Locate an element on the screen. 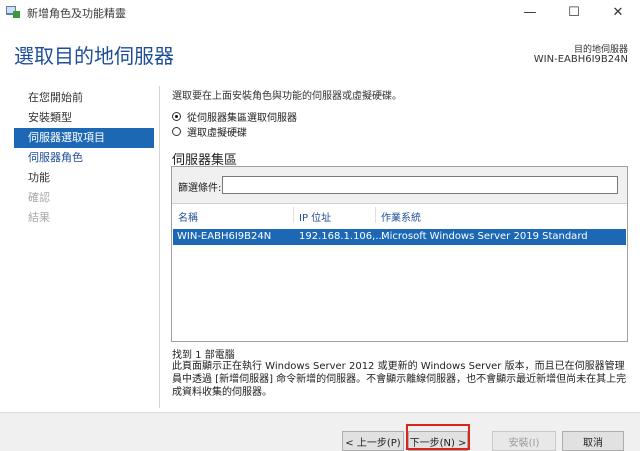  wizard-steps-nav: 在您開始前 安裝類型 伺服器選取項目 伺服器角色 功能 確認 結果 is located at coordinates (84, 158).